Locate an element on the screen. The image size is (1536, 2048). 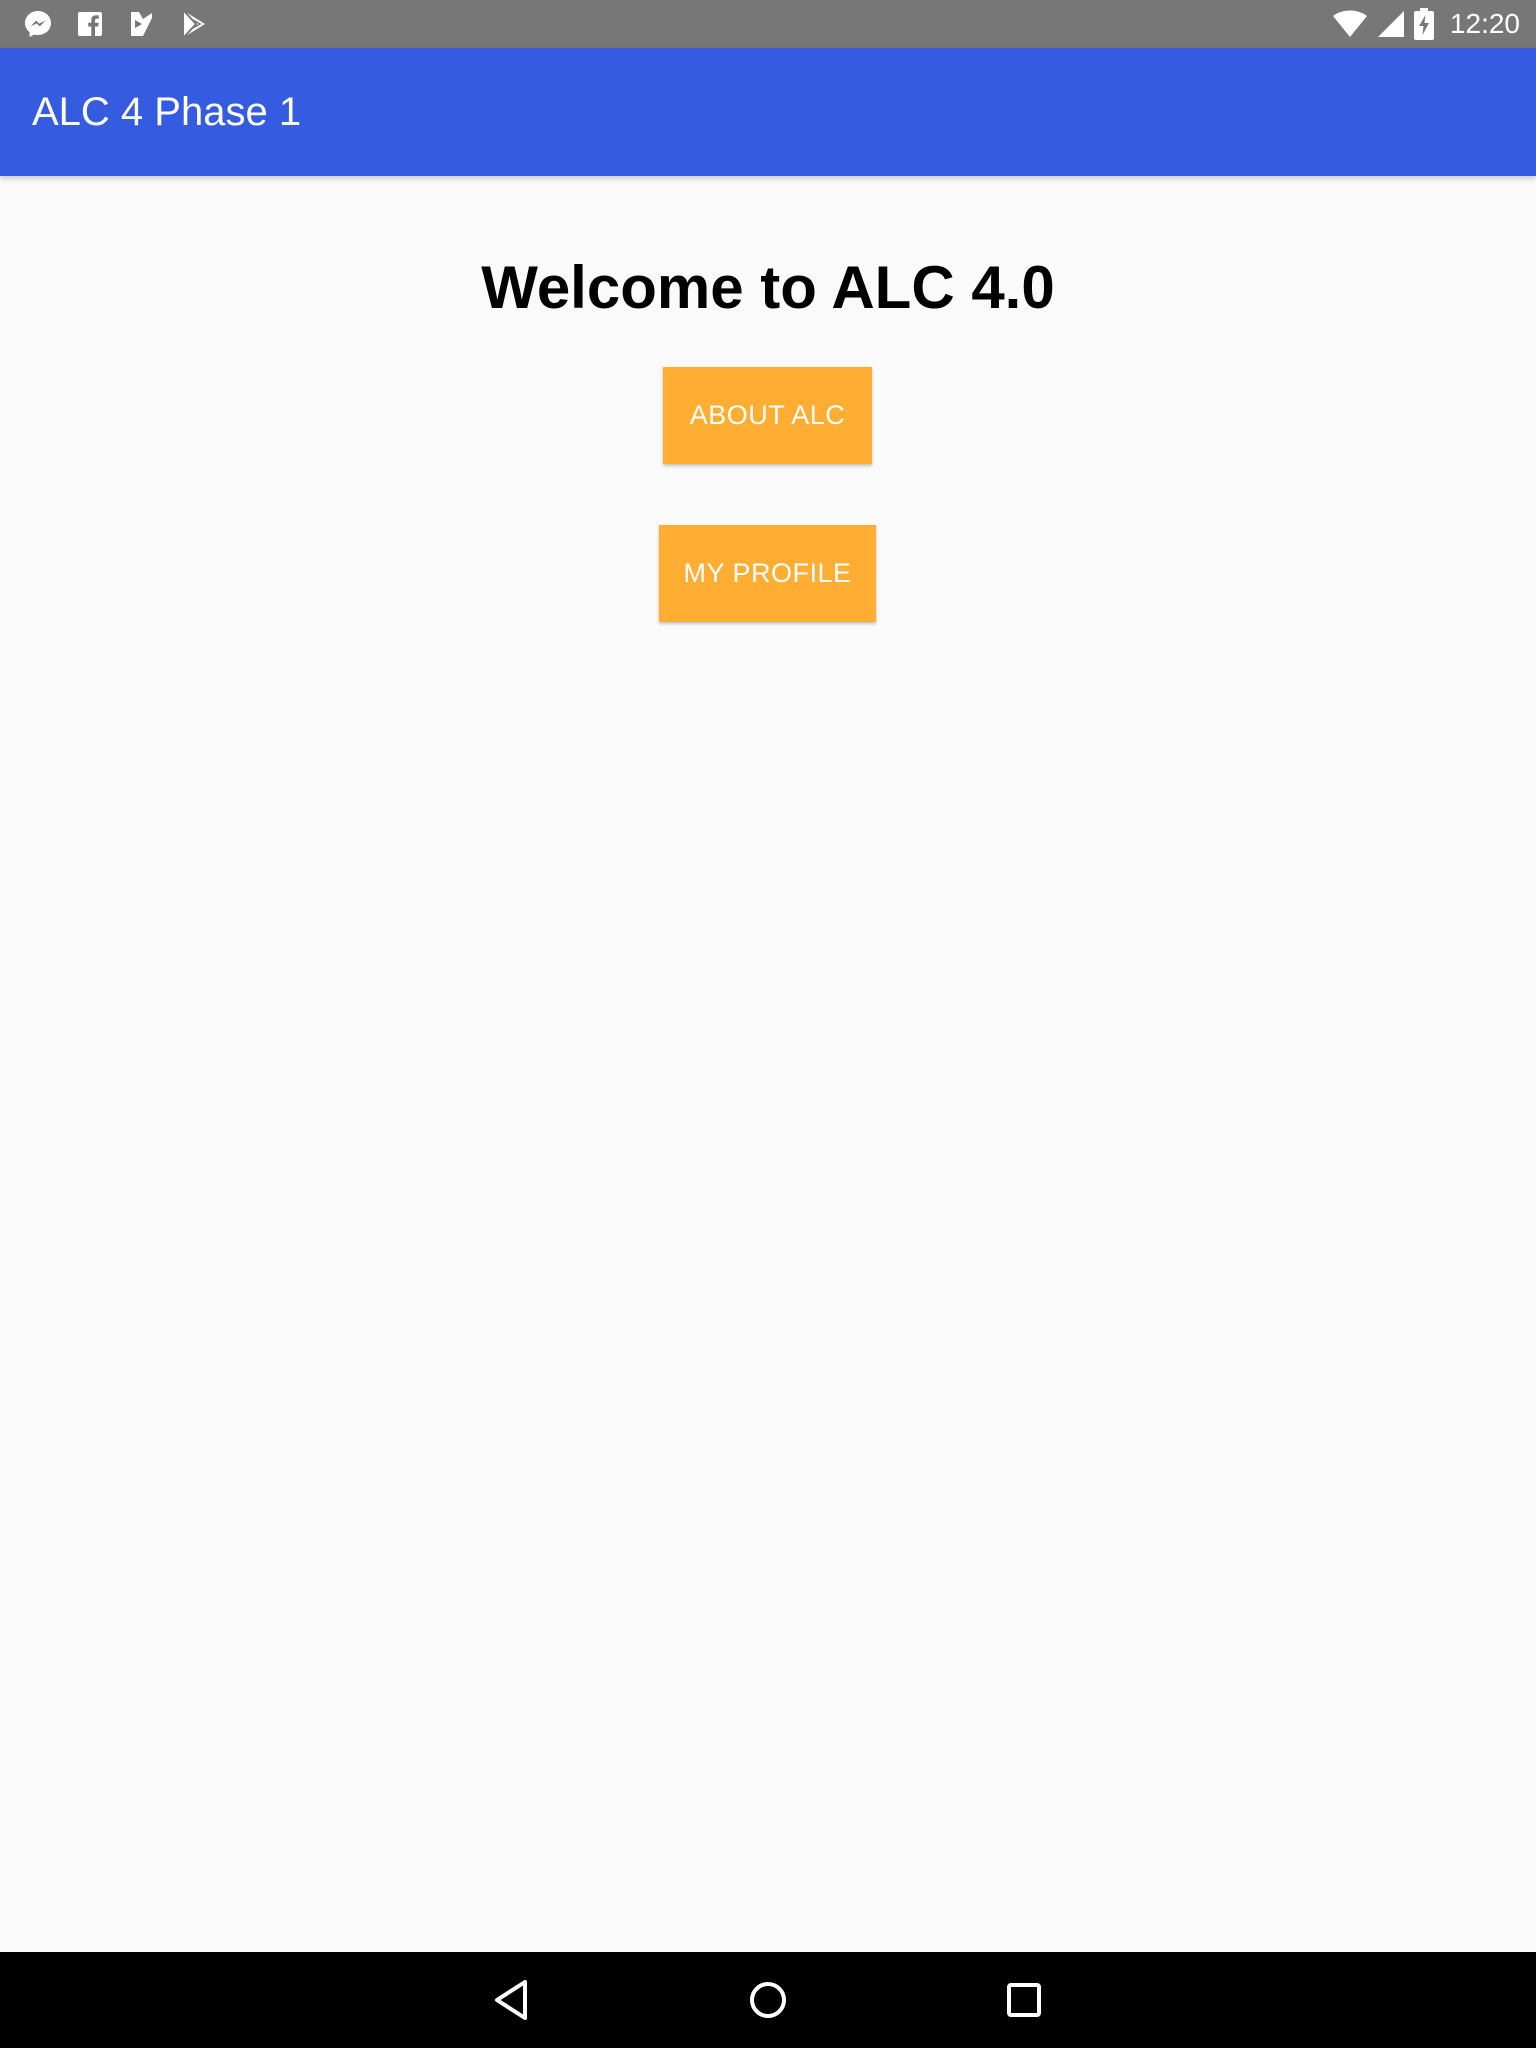
system-status: 12:20 is located at coordinates (1426, 24).